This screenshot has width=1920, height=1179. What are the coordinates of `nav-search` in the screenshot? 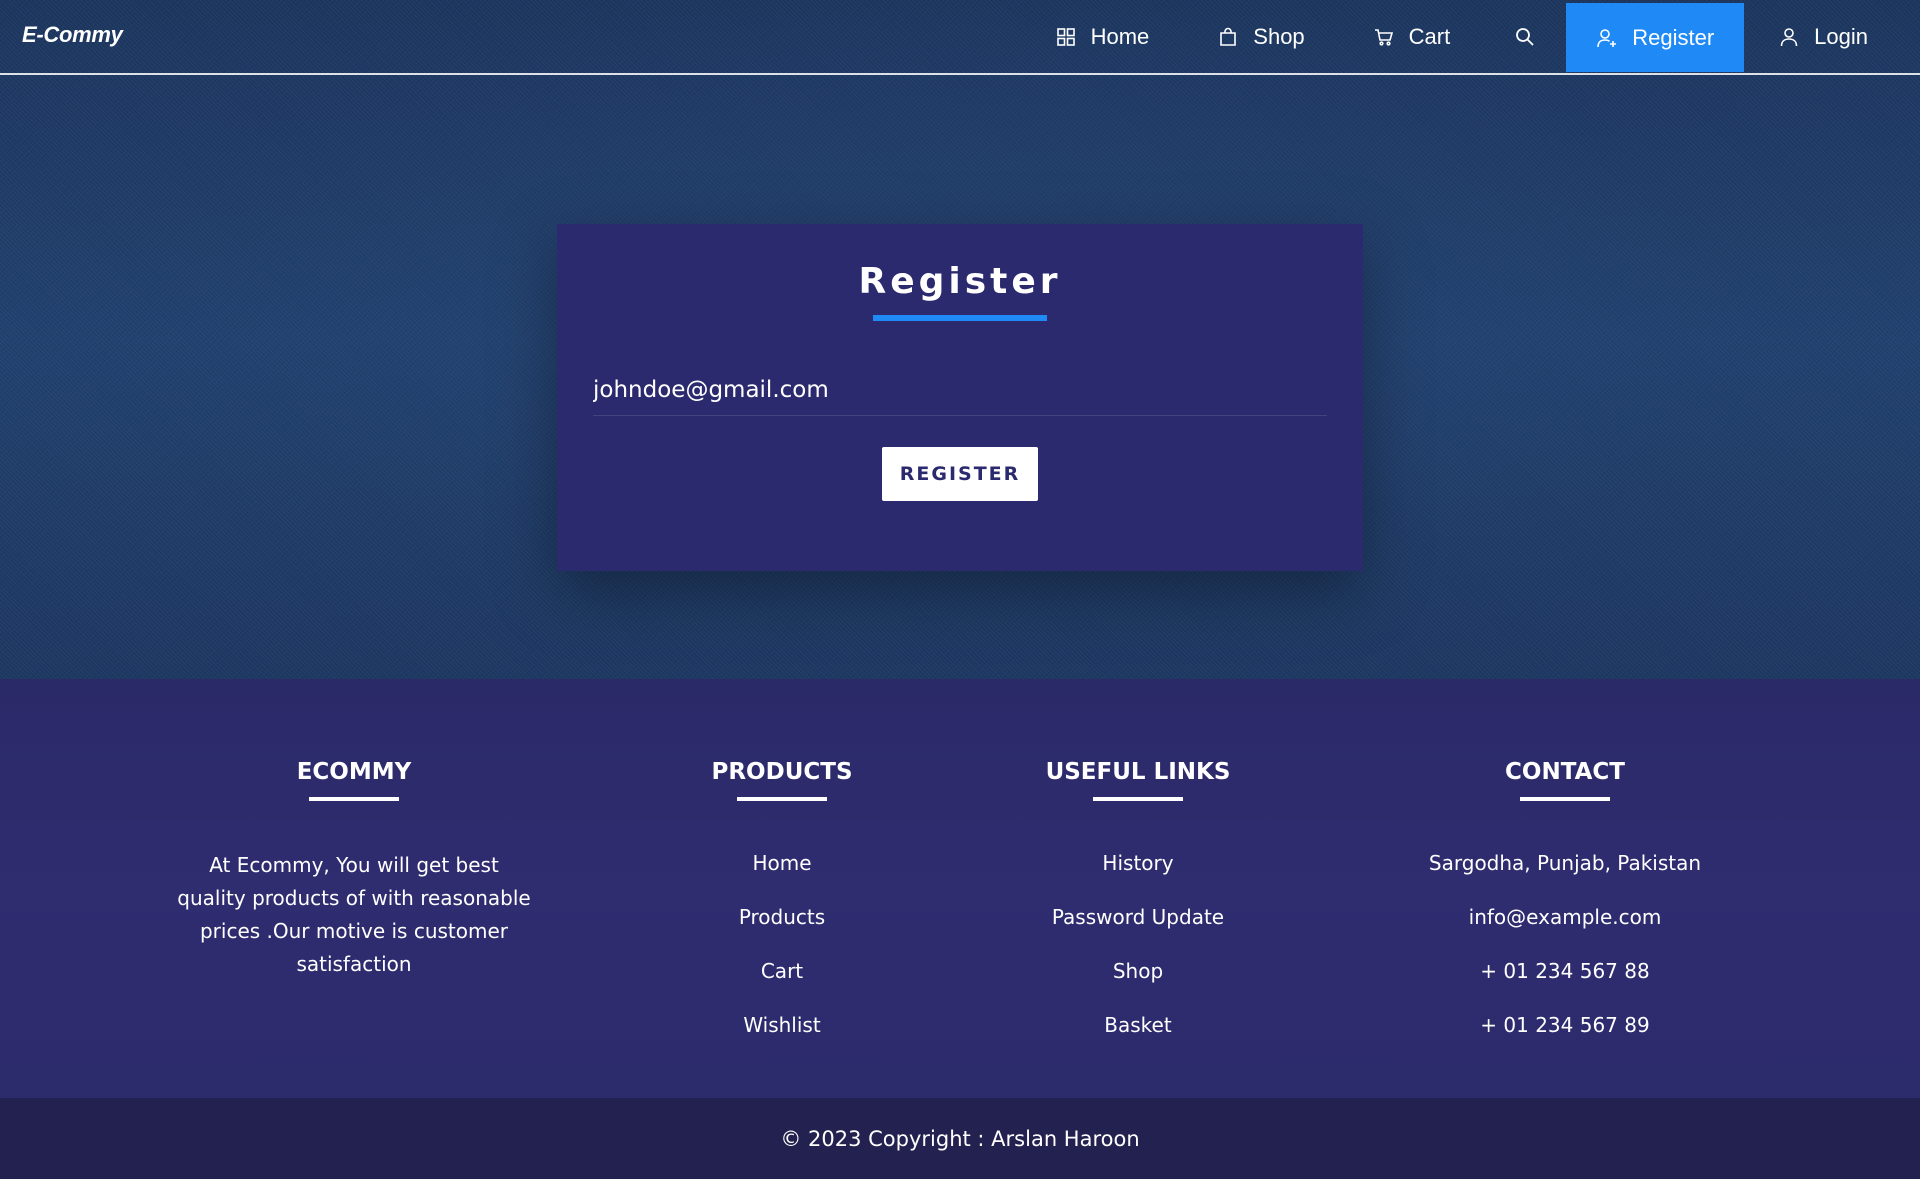 It's located at (1525, 36).